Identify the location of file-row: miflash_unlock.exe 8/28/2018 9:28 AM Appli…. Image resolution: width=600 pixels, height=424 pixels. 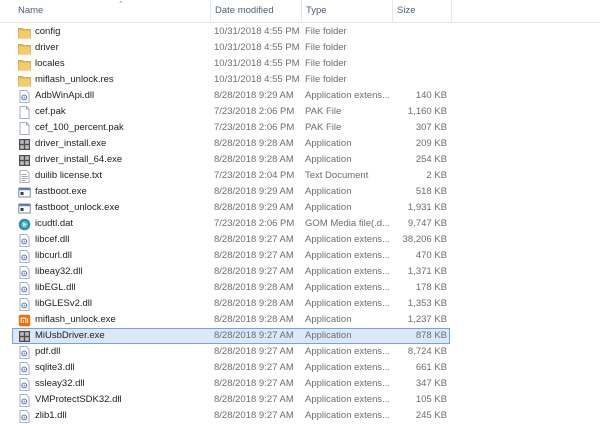
(231, 320).